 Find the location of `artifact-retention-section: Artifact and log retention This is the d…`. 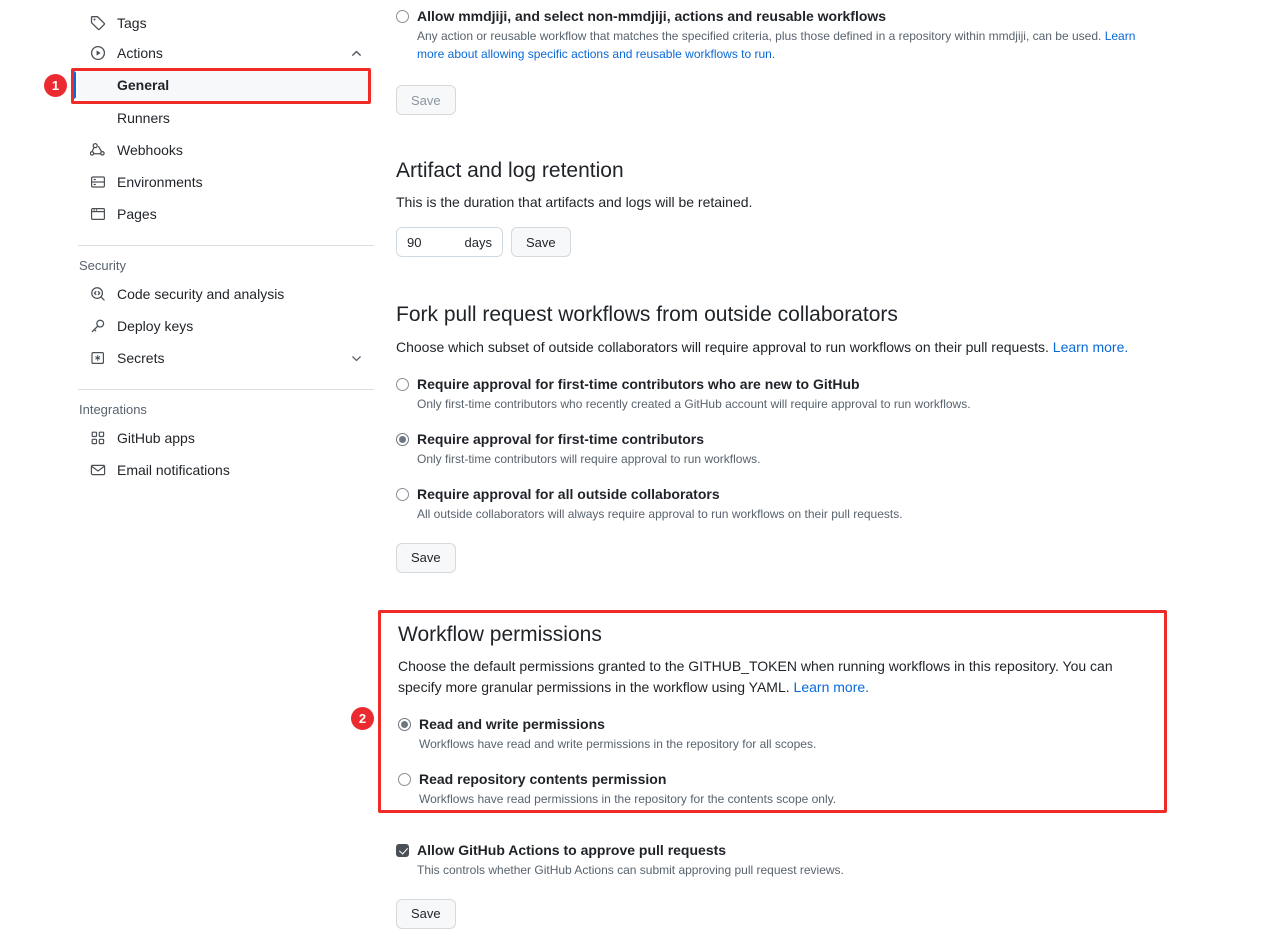

artifact-retention-section: Artifact and log retention This is the d… is located at coordinates (782, 207).